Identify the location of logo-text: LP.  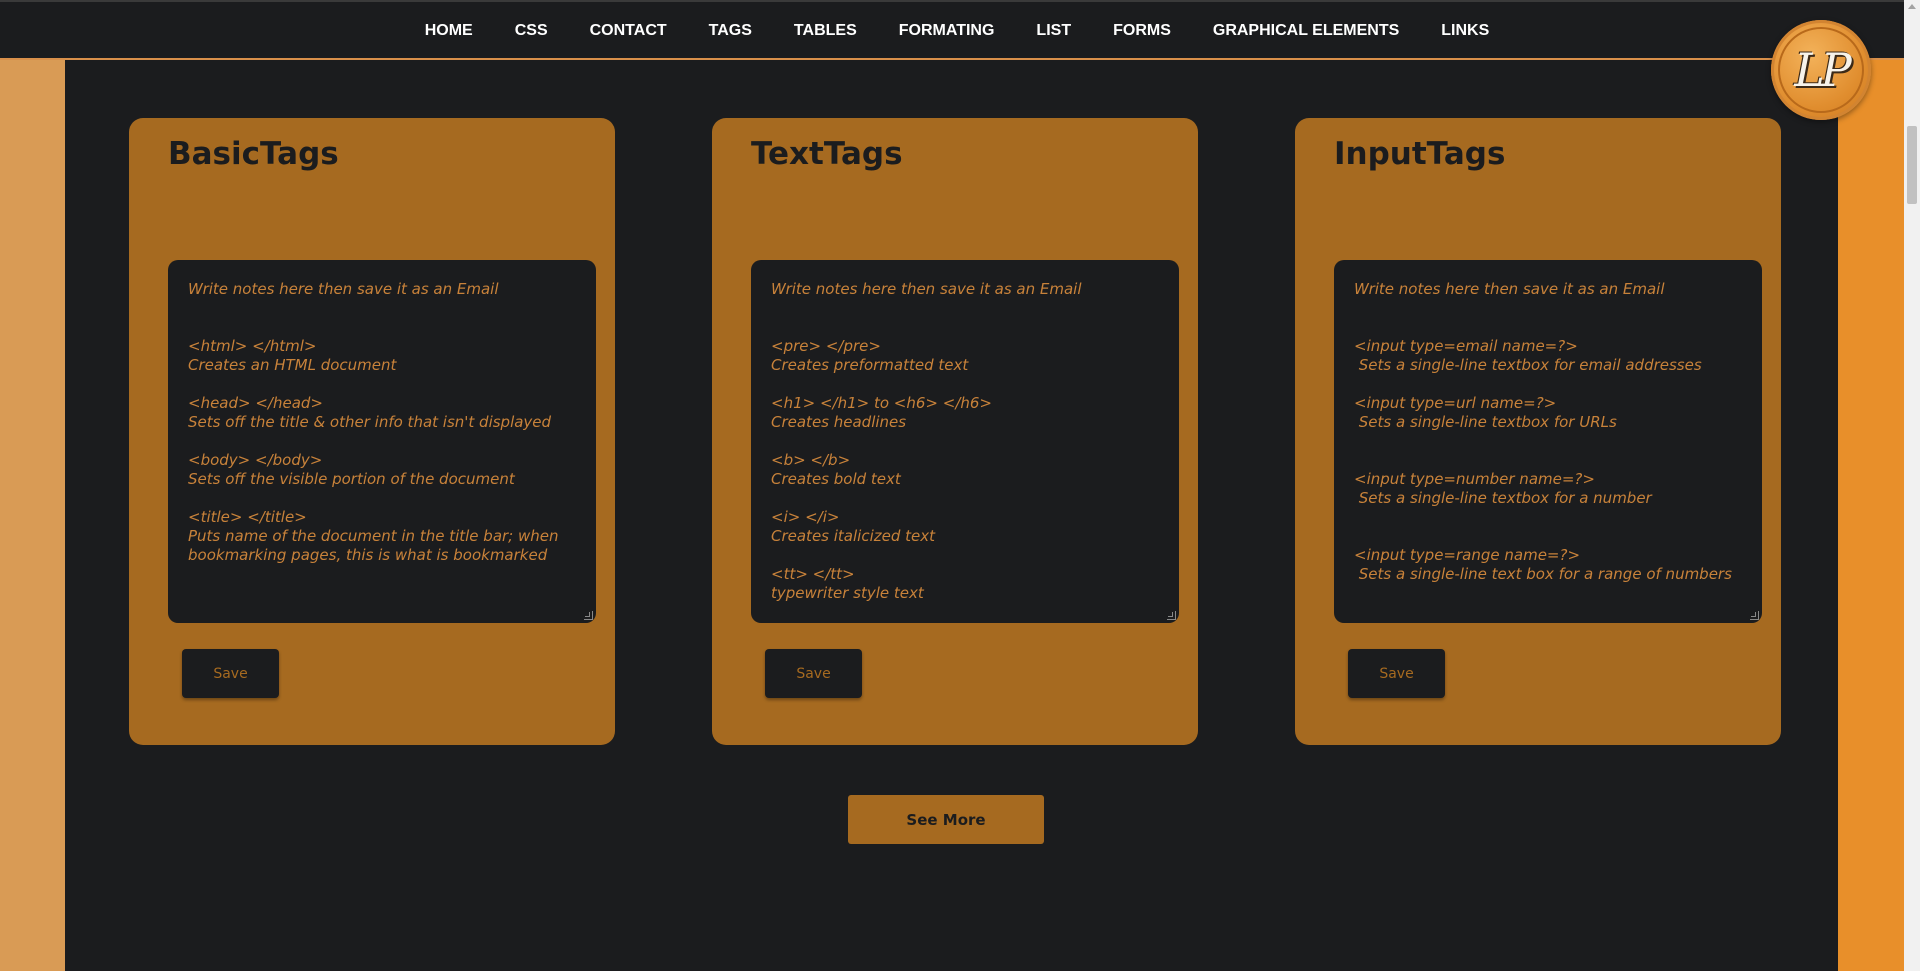
(1822, 70).